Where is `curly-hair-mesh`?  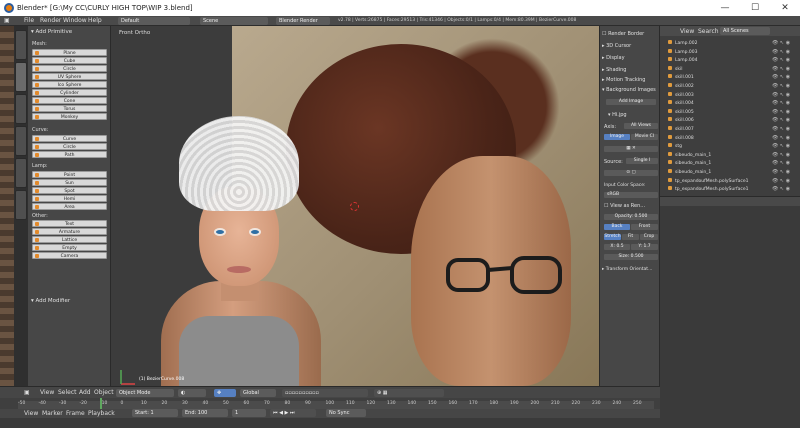
curly-hair-mesh is located at coordinates (239, 163).